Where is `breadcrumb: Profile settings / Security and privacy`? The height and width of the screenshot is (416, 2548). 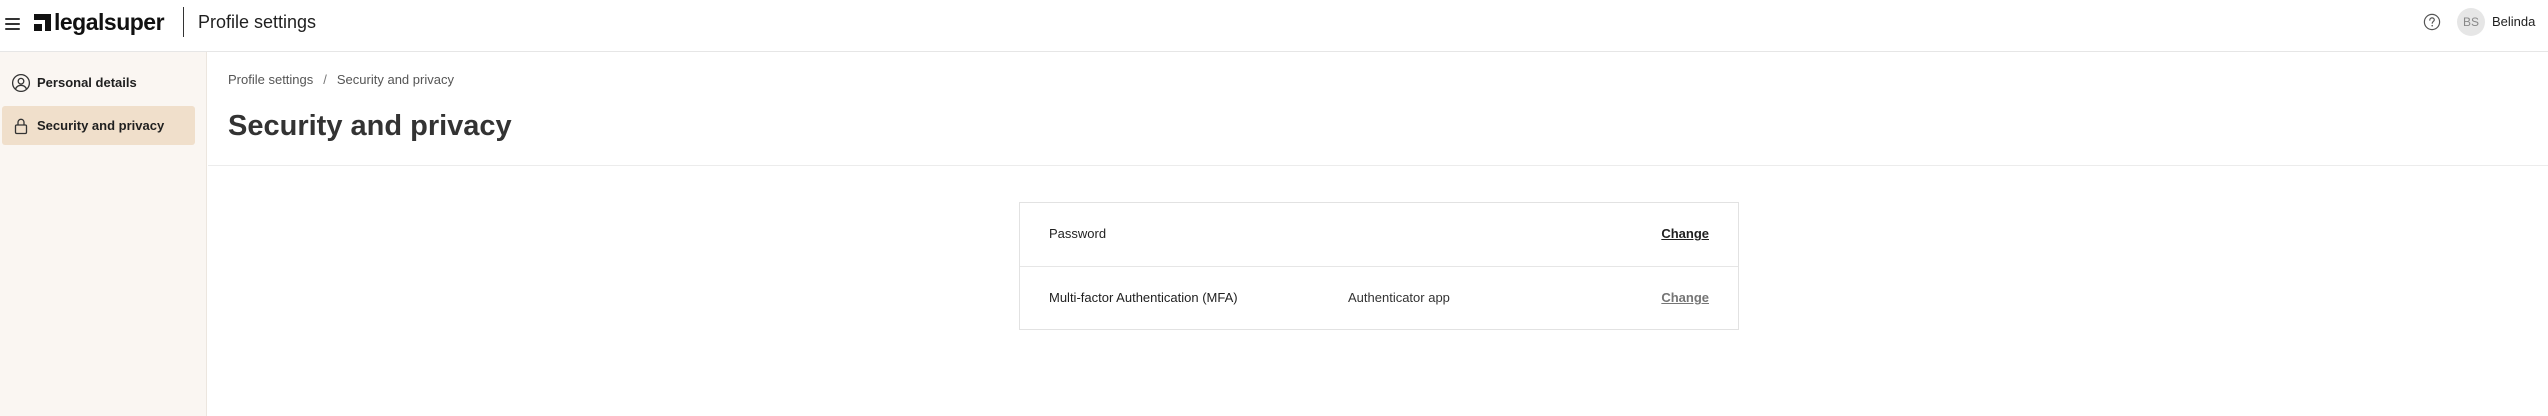 breadcrumb: Profile settings / Security and privacy is located at coordinates (341, 80).